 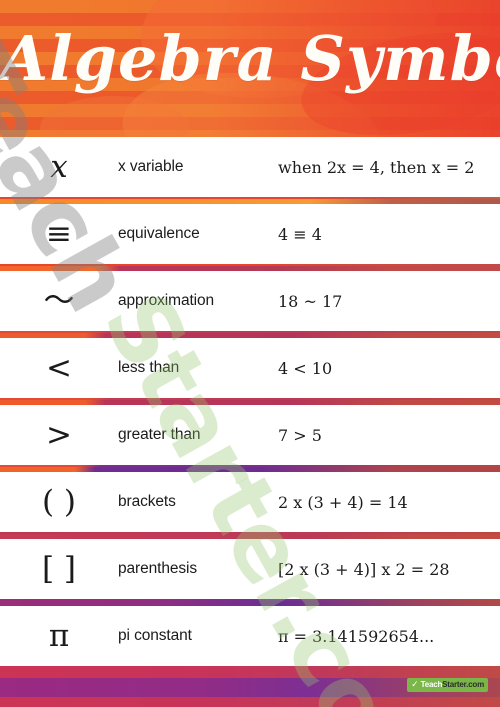 I want to click on symbol-example: [2 x (3 + 4)] x 2 = 28, so click(x=364, y=569).